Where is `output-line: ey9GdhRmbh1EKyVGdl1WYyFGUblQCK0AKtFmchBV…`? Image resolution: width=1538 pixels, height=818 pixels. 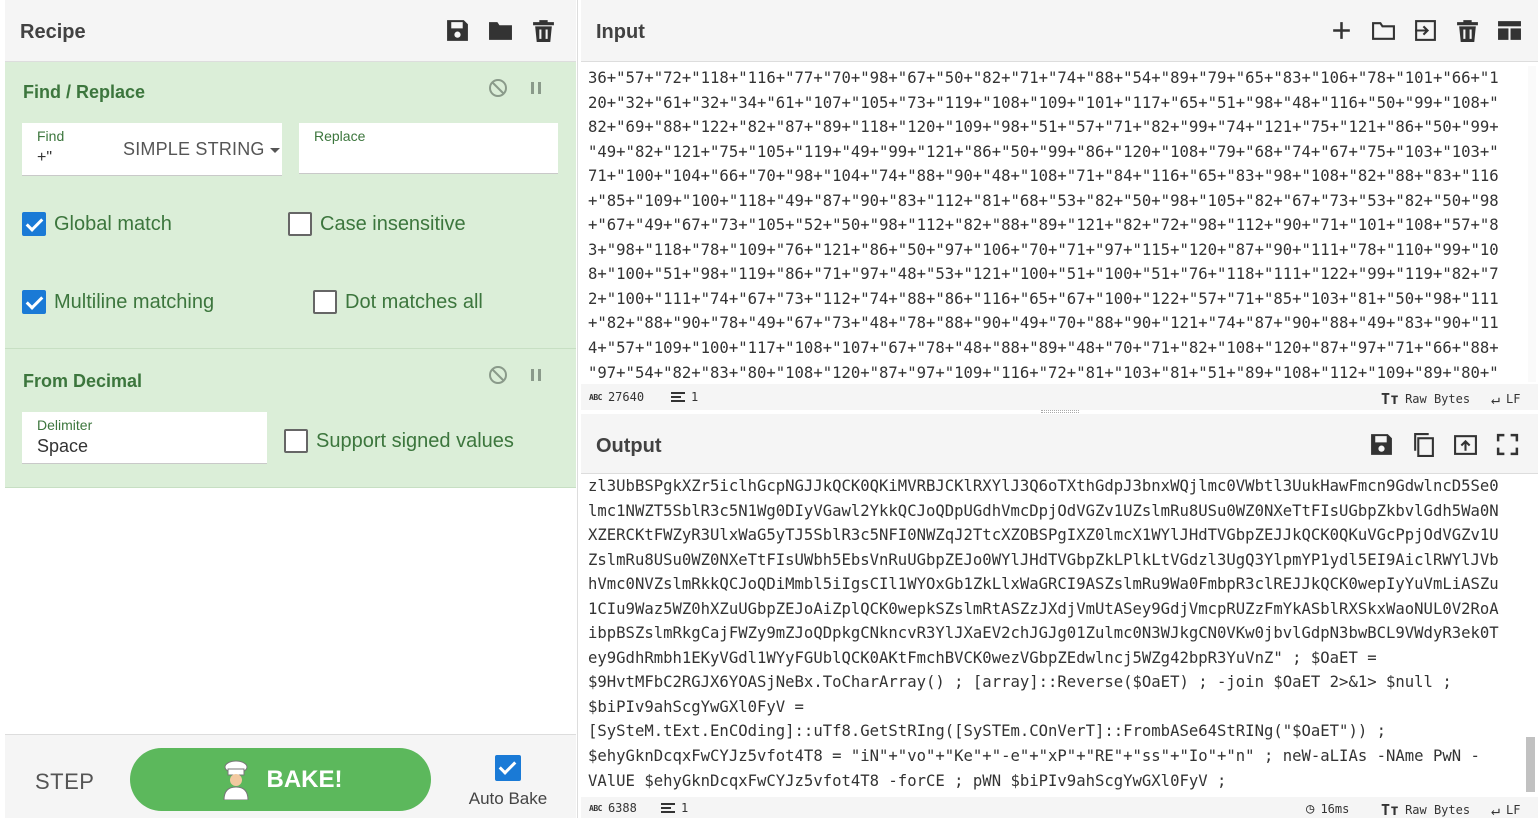
output-line: ey9GdhRmbh1EKyVGdl1WYyFGUblQCK0AKtFmchBV… is located at coordinates (982, 657).